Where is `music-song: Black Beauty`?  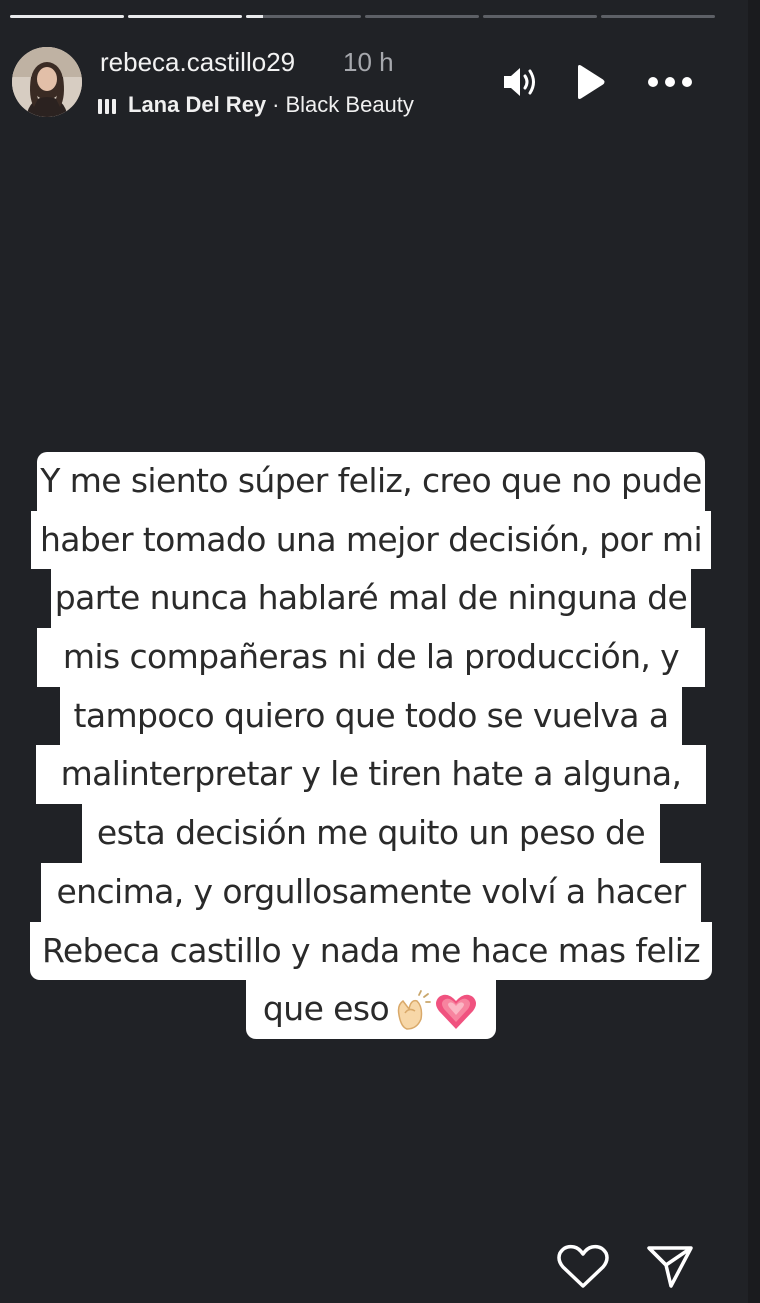 music-song: Black Beauty is located at coordinates (349, 104).